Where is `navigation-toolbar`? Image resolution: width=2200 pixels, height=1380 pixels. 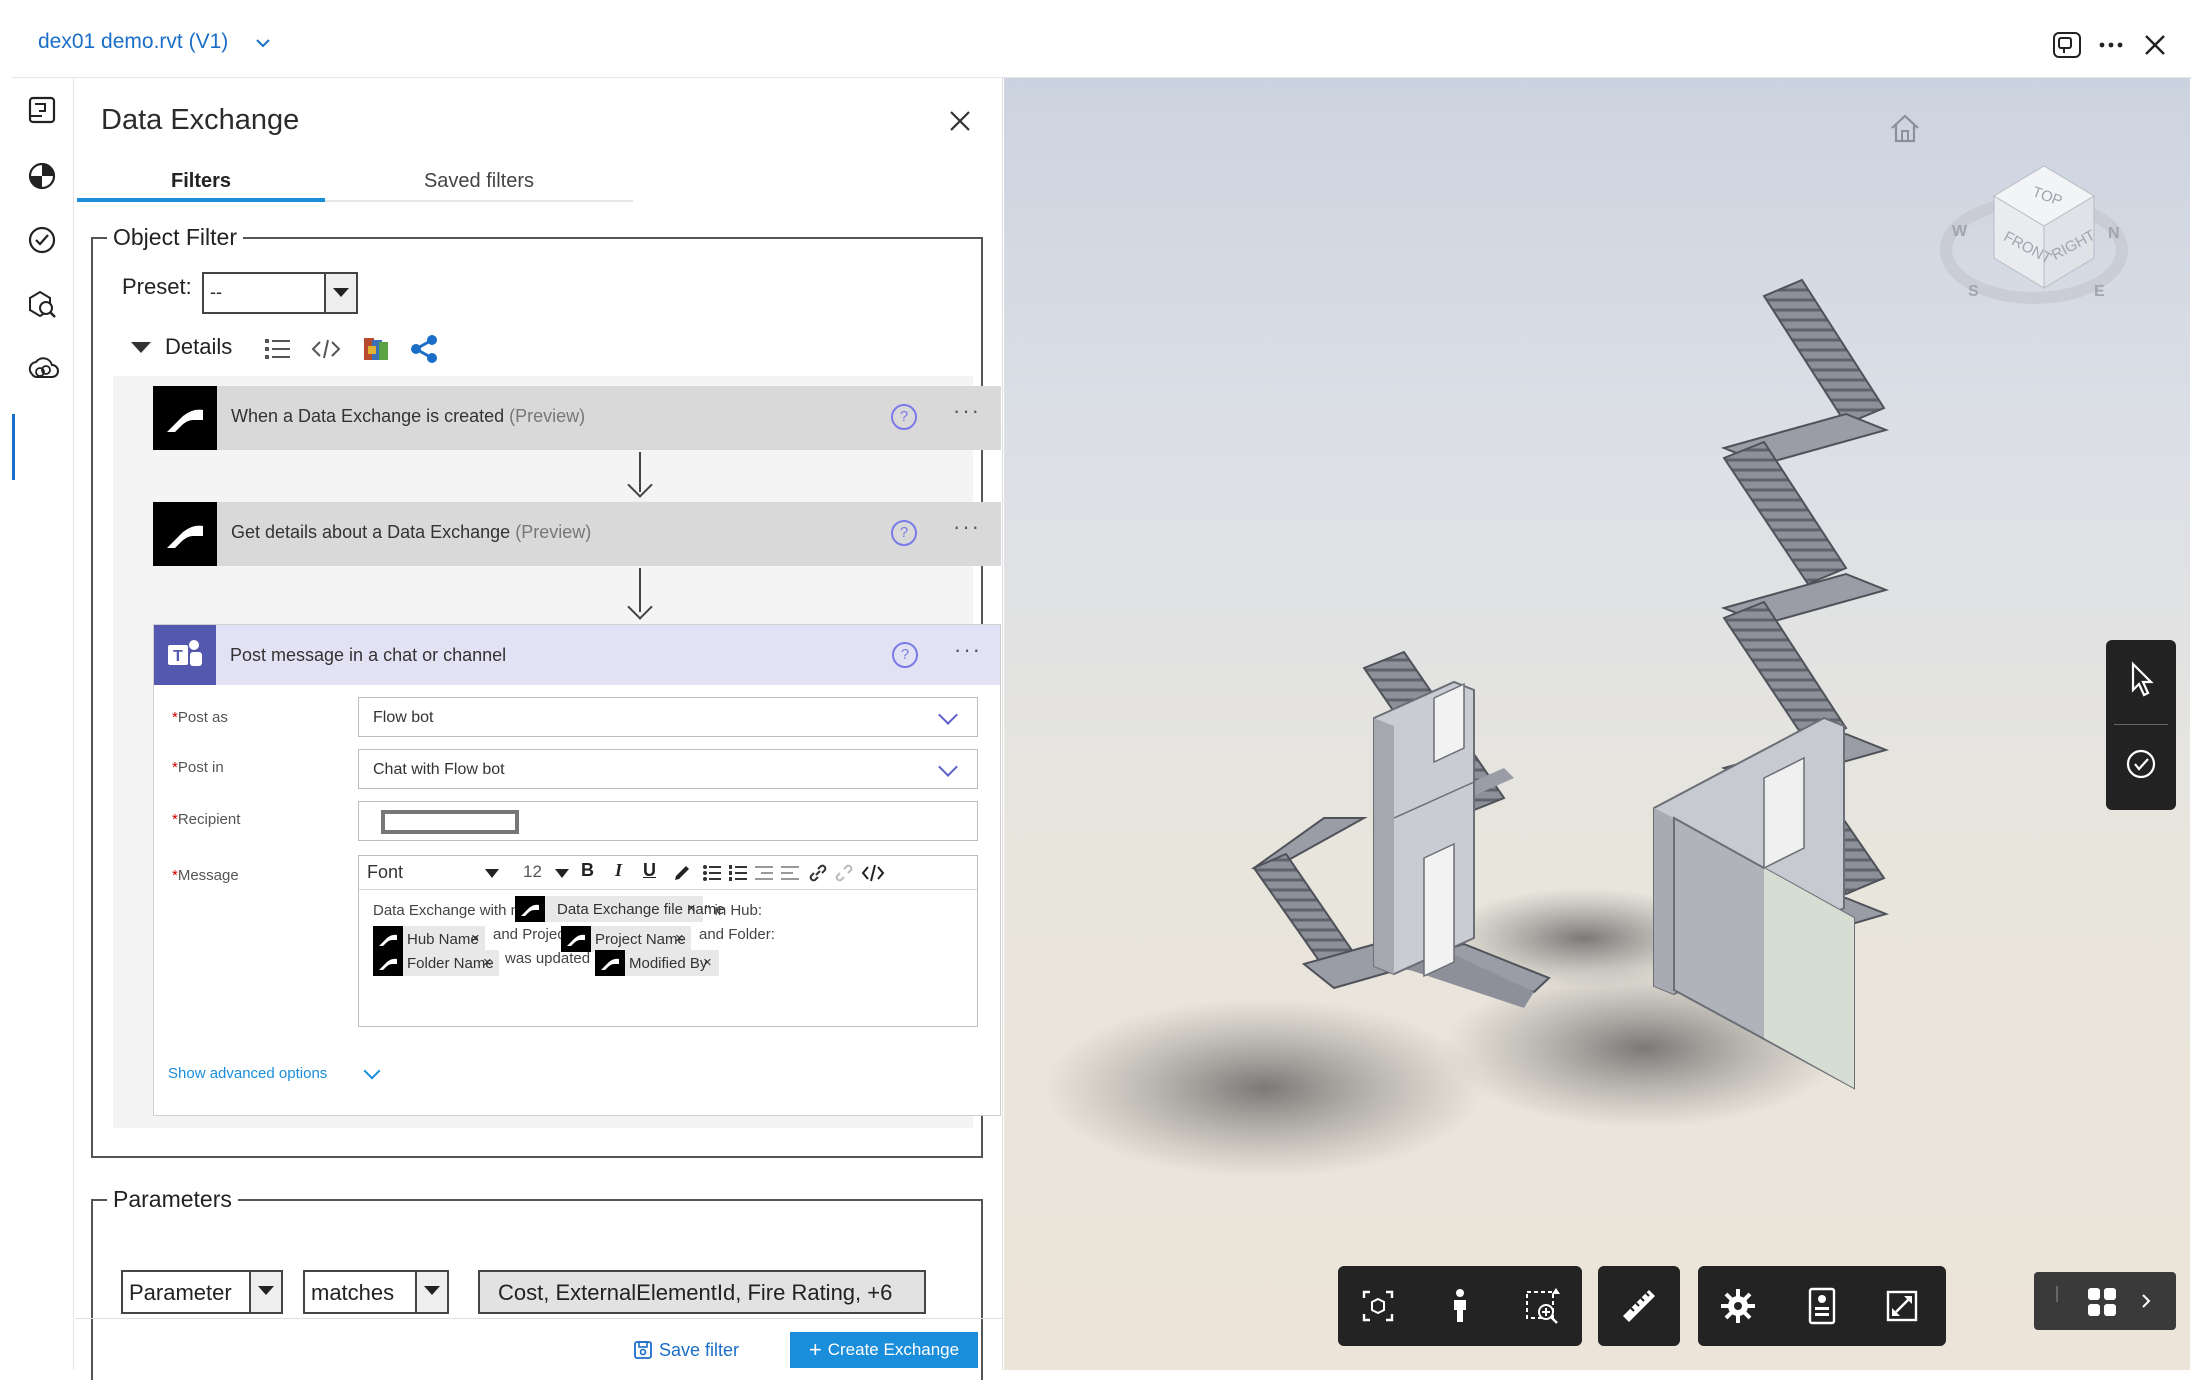
navigation-toolbar is located at coordinates (1460, 1306).